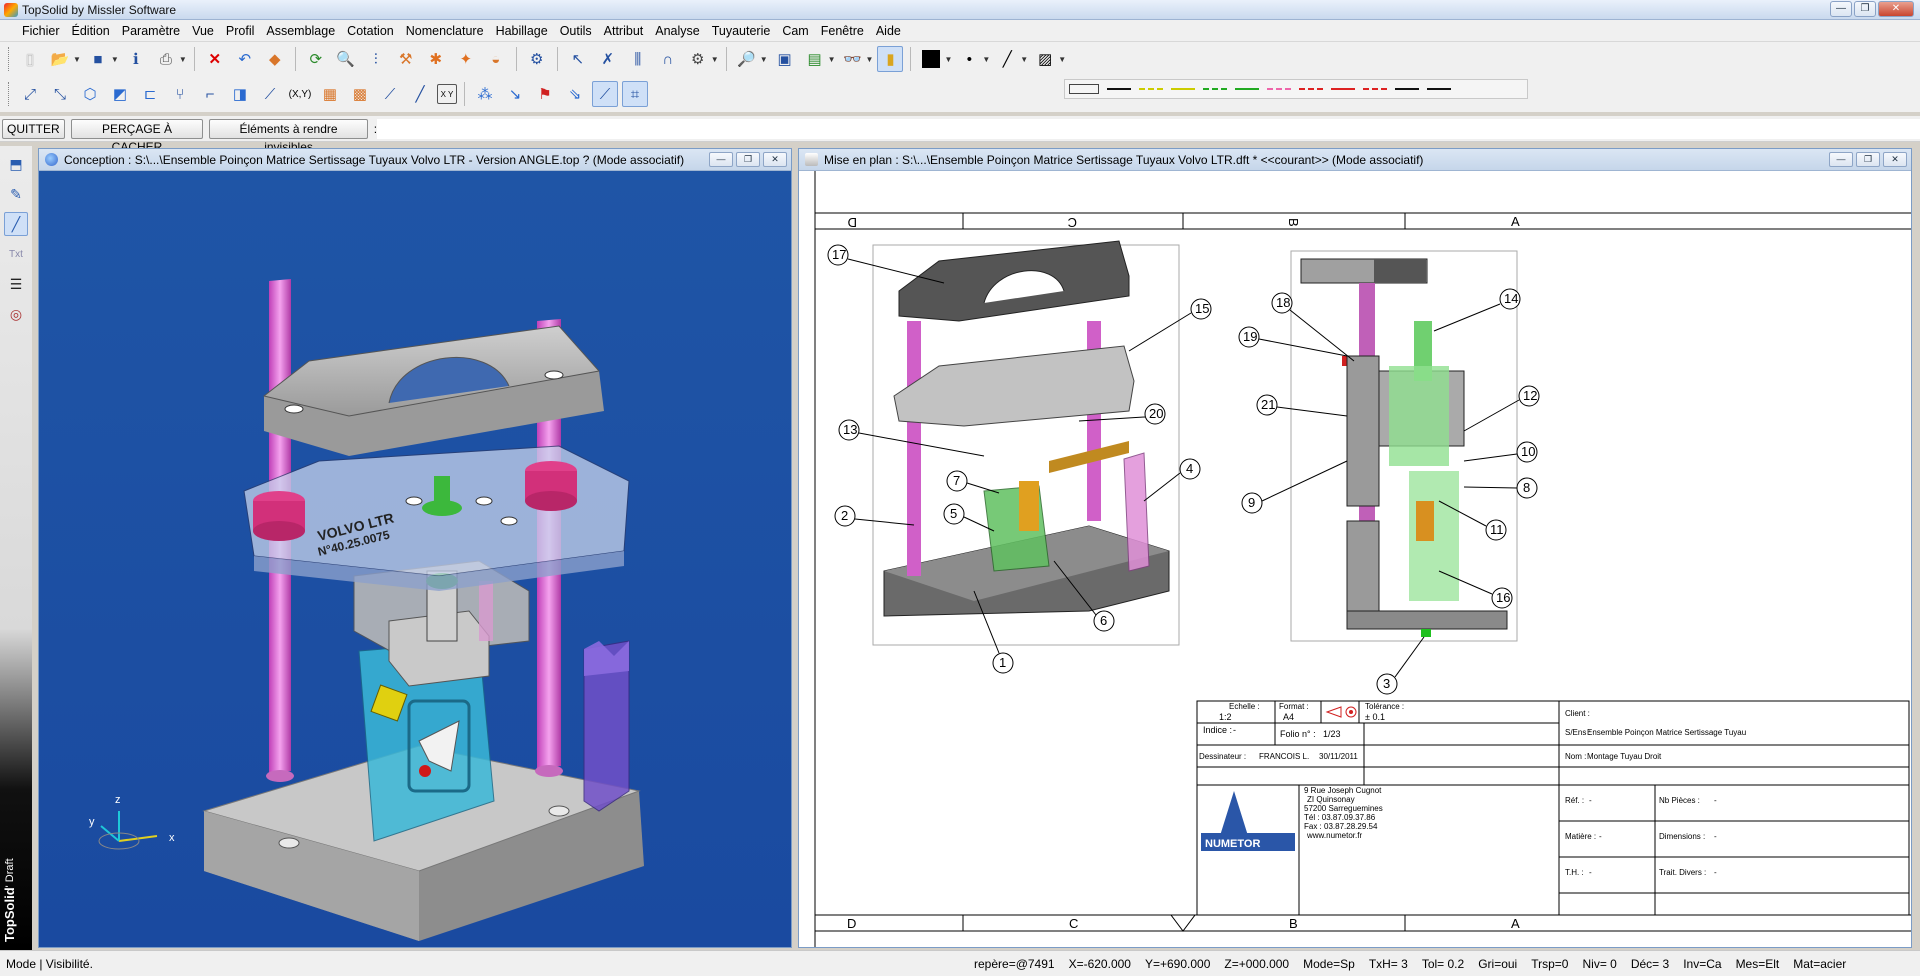  Describe the element at coordinates (245, 59) in the screenshot. I see `undo-icon: ↶` at that location.